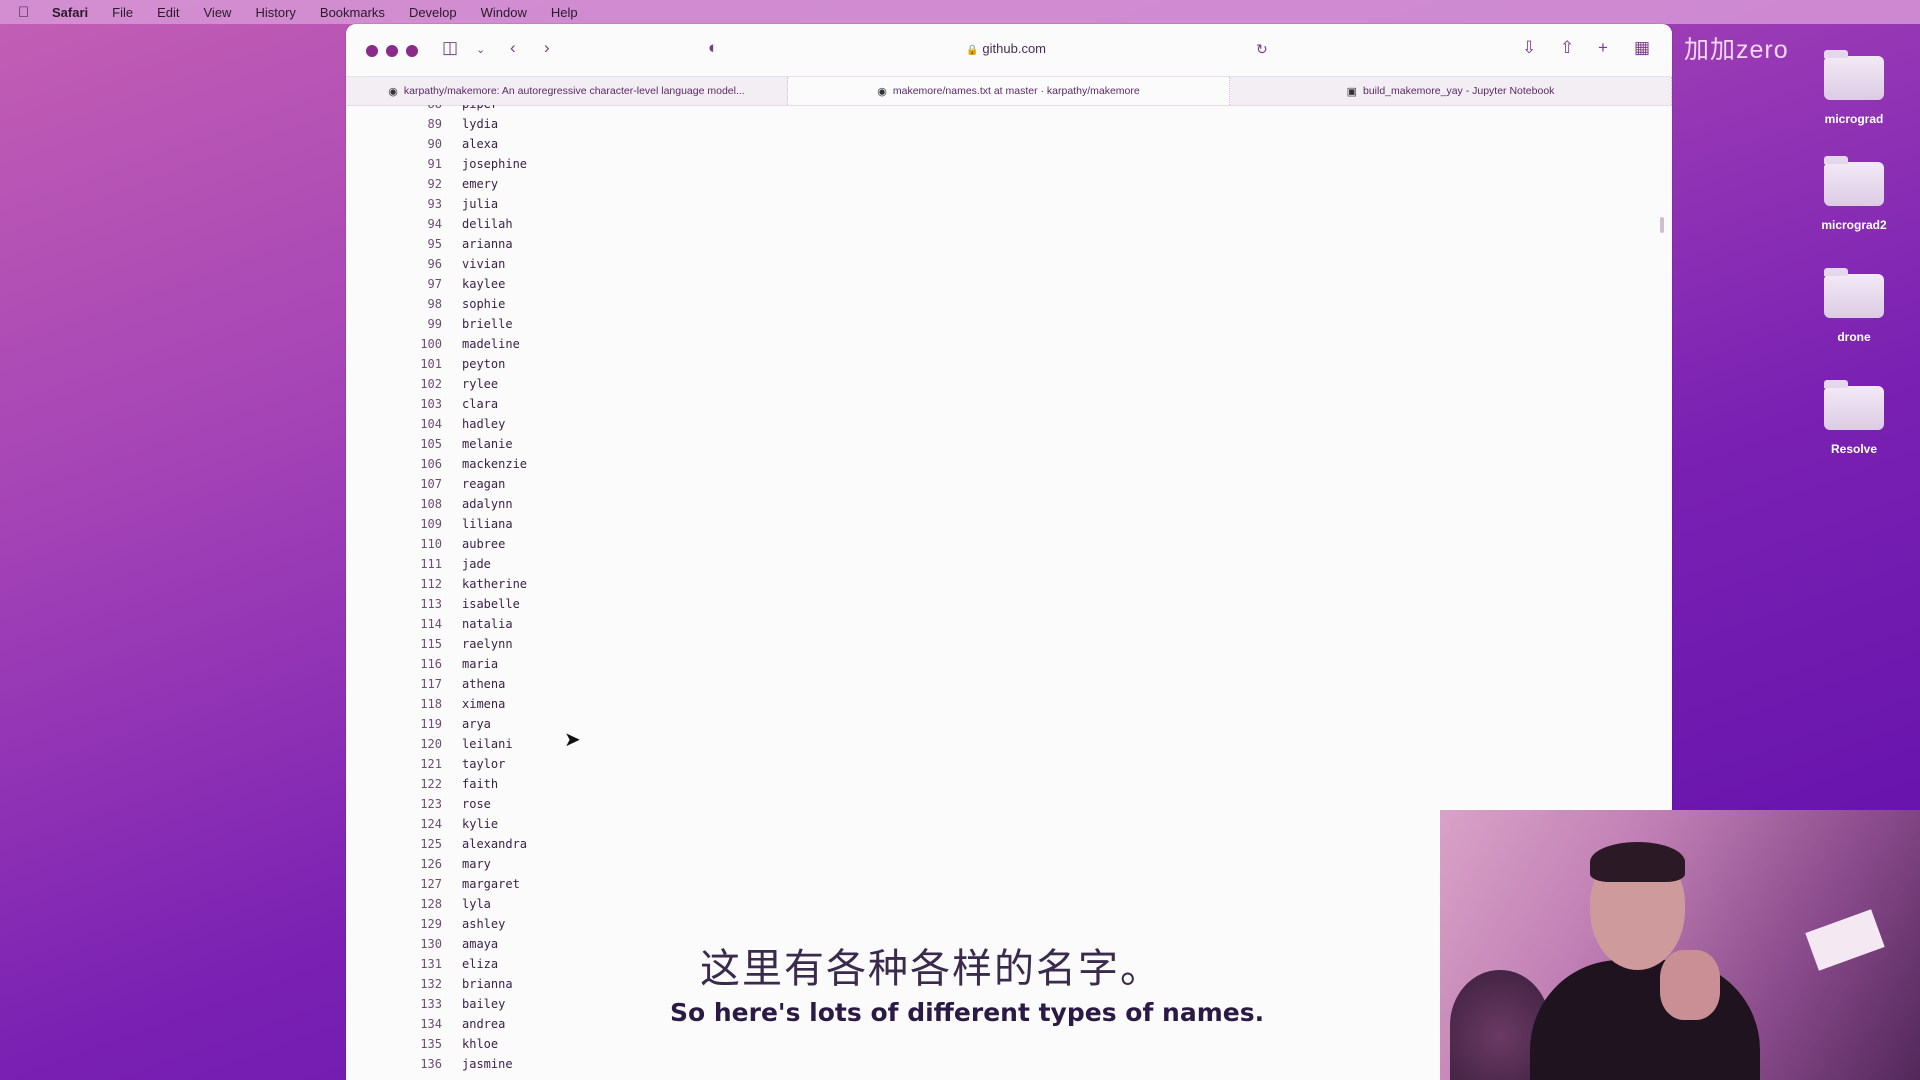  I want to click on menu-help: Help, so click(564, 12).